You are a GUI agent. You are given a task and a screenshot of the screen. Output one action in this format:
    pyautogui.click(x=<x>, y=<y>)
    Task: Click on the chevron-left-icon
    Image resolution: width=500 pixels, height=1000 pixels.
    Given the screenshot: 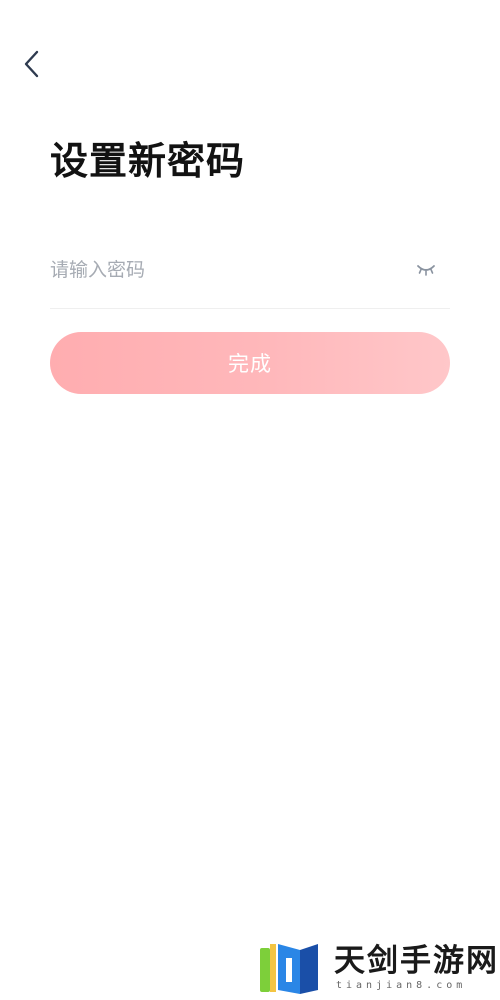 What is the action you would take?
    pyautogui.click(x=31, y=64)
    